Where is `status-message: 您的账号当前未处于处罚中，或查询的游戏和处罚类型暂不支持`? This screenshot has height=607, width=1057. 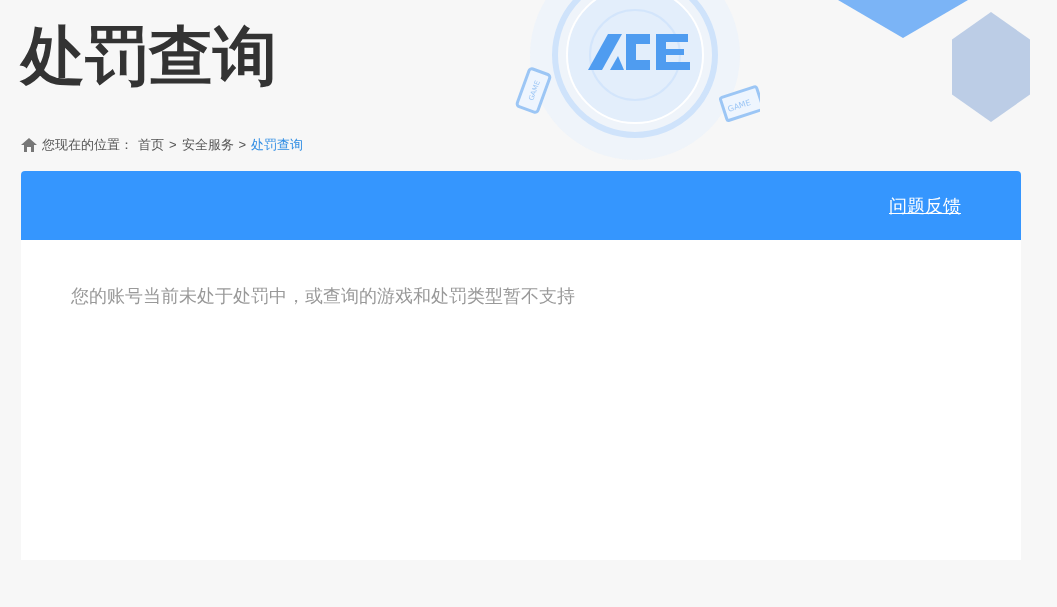 status-message: 您的账号当前未处于处罚中，或查询的游戏和处罚类型暂不支持 is located at coordinates (323, 296).